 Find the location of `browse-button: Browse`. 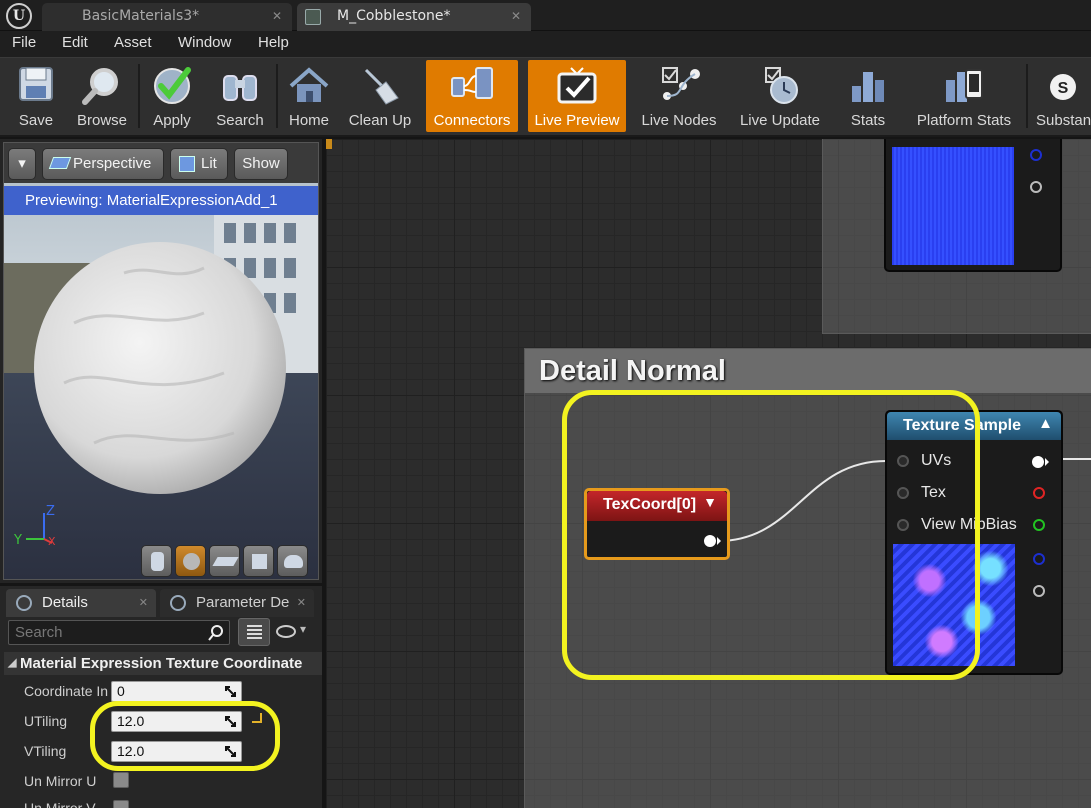

browse-button: Browse is located at coordinates (102, 96).